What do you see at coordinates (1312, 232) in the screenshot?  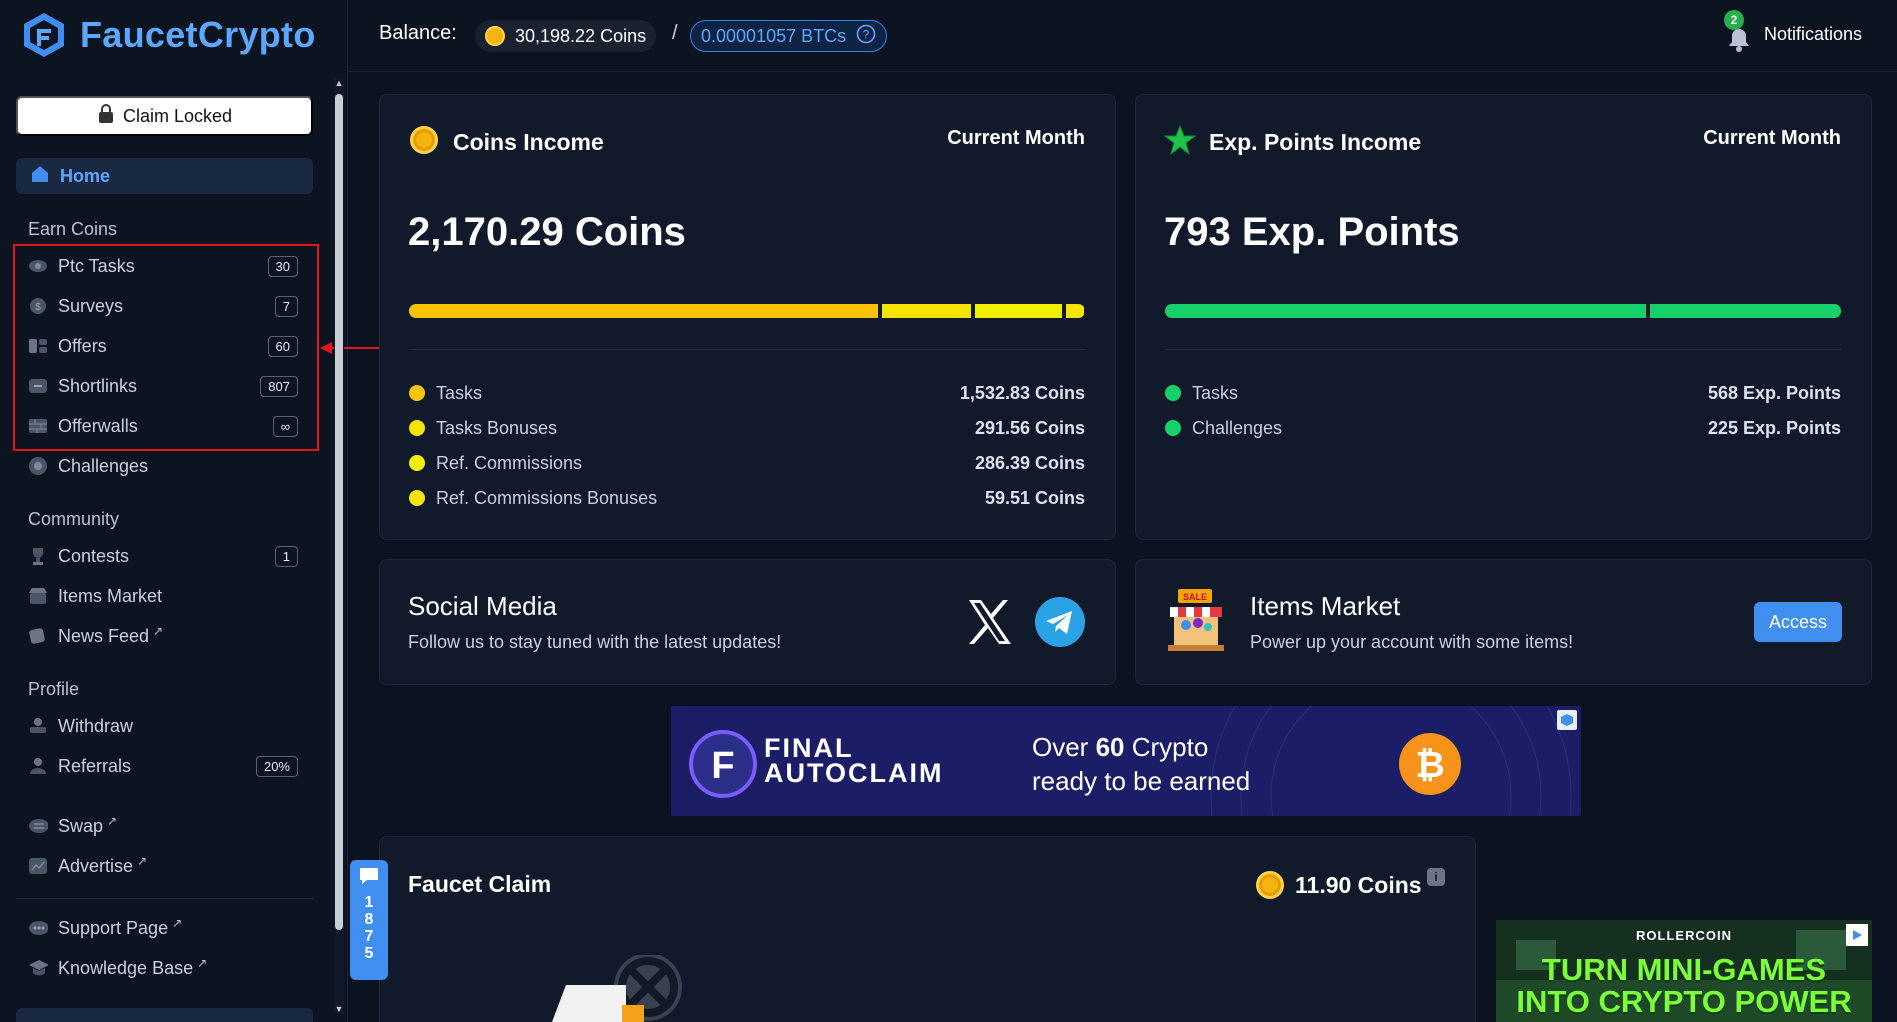 I see `exp-income-total: 793 Exp. Points` at bounding box center [1312, 232].